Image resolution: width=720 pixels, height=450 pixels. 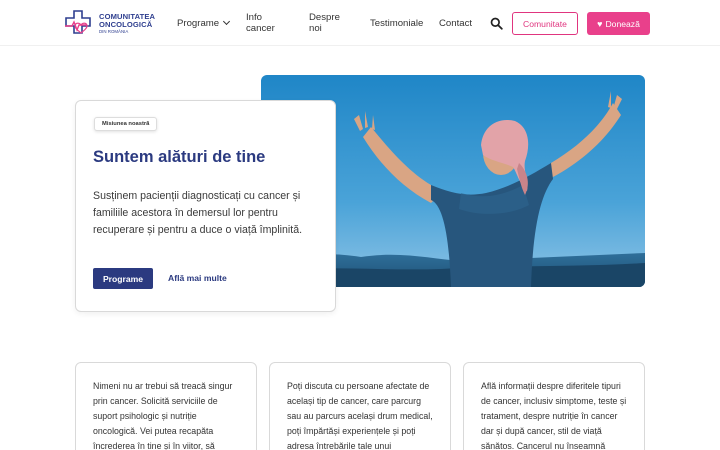 I want to click on site-logo: COMUNITATEA ONCOLOGICĂ DIN ROMÂNIA, so click(x=118, y=24).